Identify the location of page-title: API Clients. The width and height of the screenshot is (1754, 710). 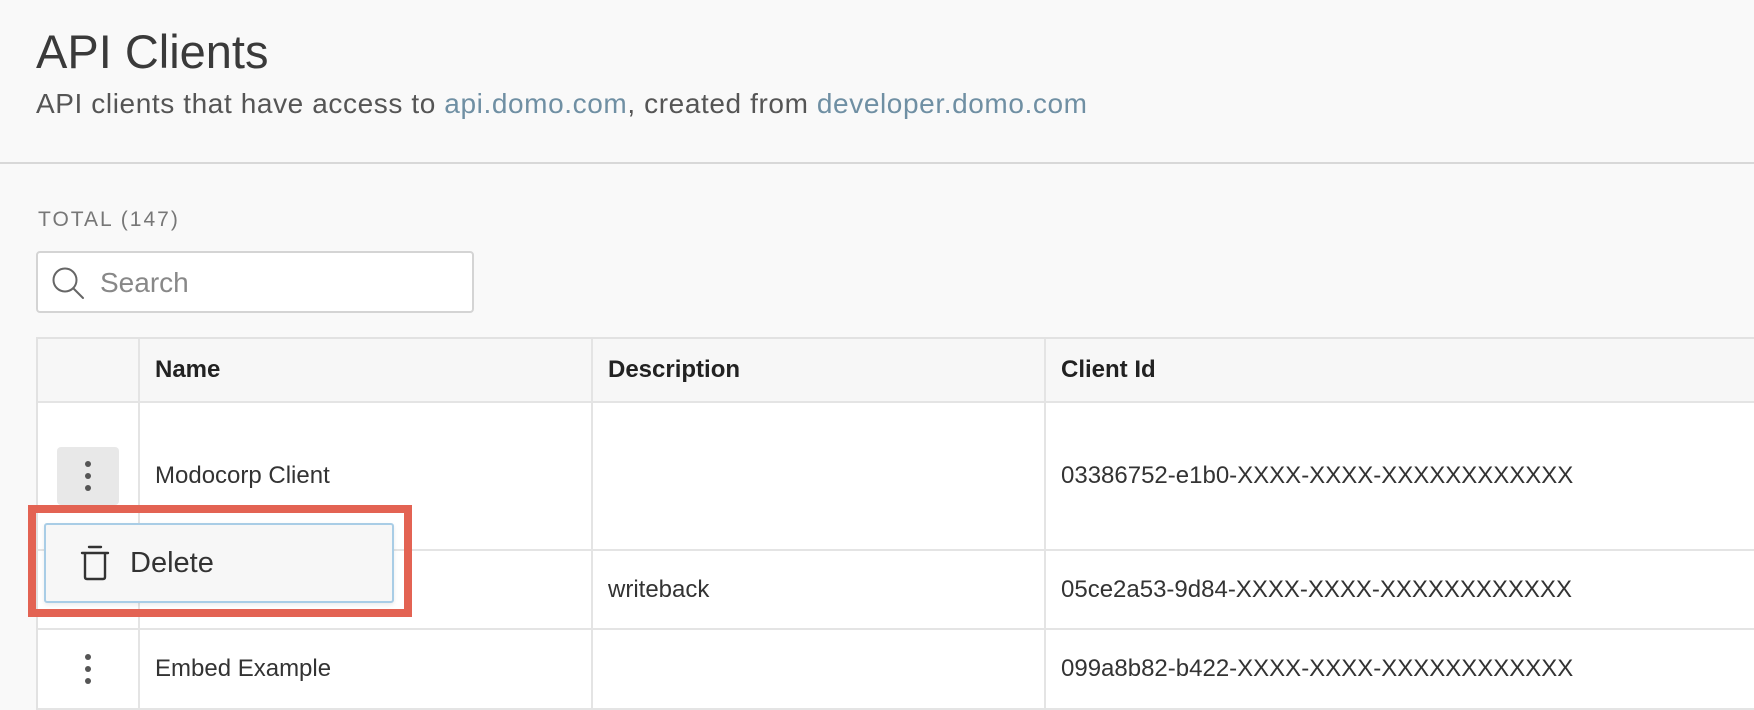
(152, 51).